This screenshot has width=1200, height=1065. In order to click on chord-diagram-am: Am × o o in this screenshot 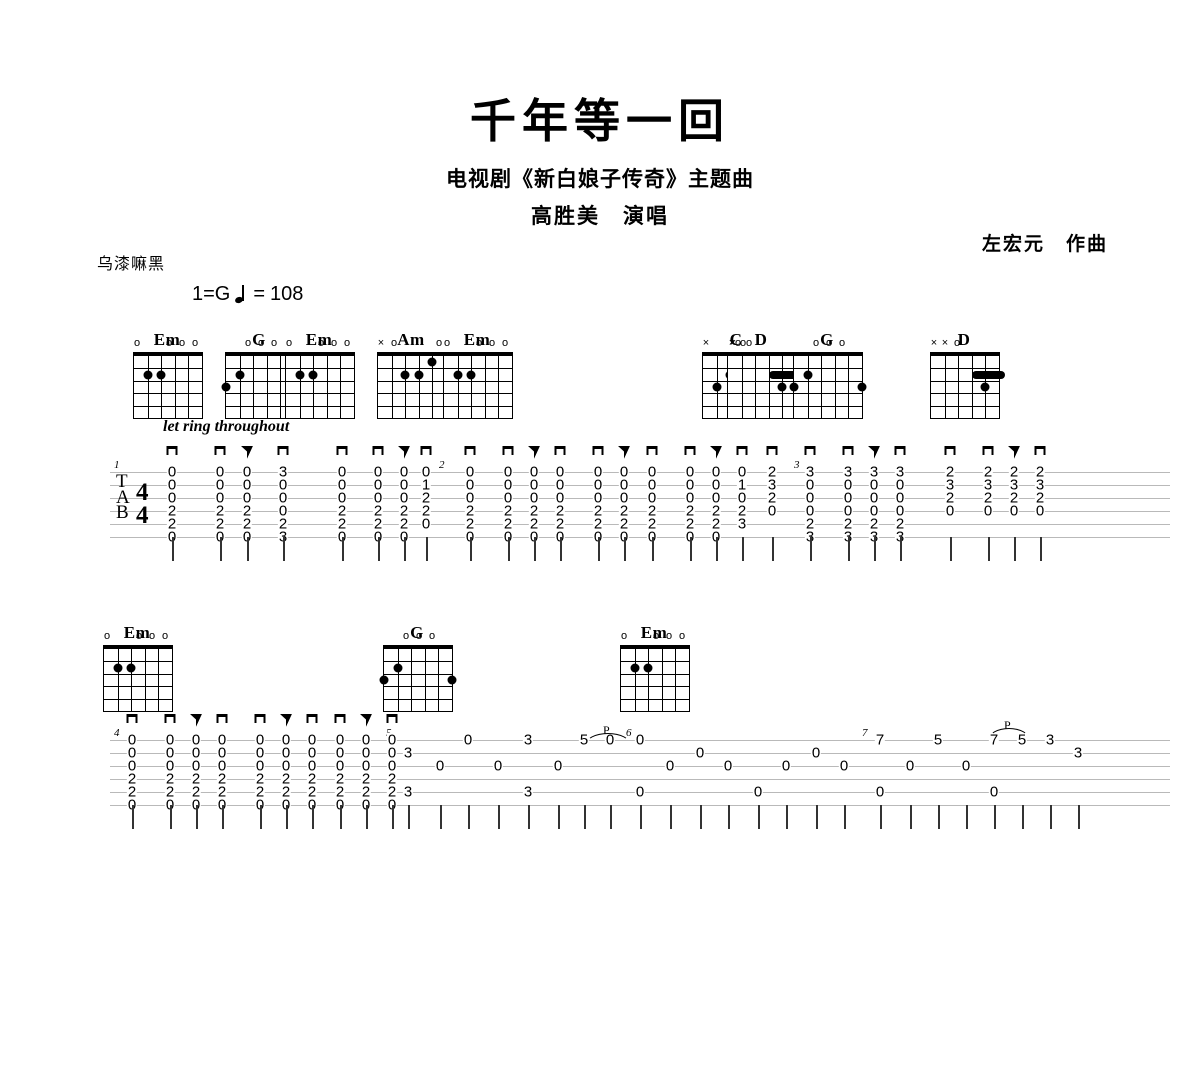, I will do `click(412, 374)`.